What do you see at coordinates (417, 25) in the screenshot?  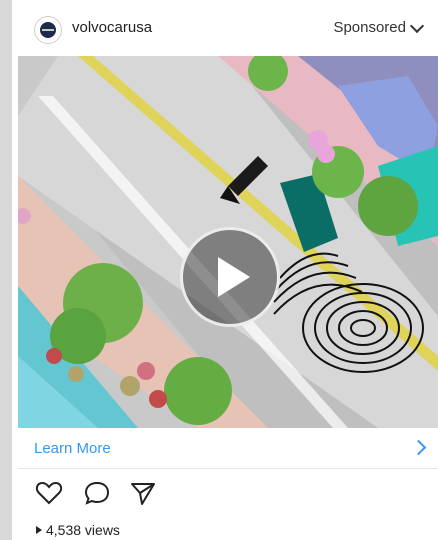 I see `chevron-down-icon` at bounding box center [417, 25].